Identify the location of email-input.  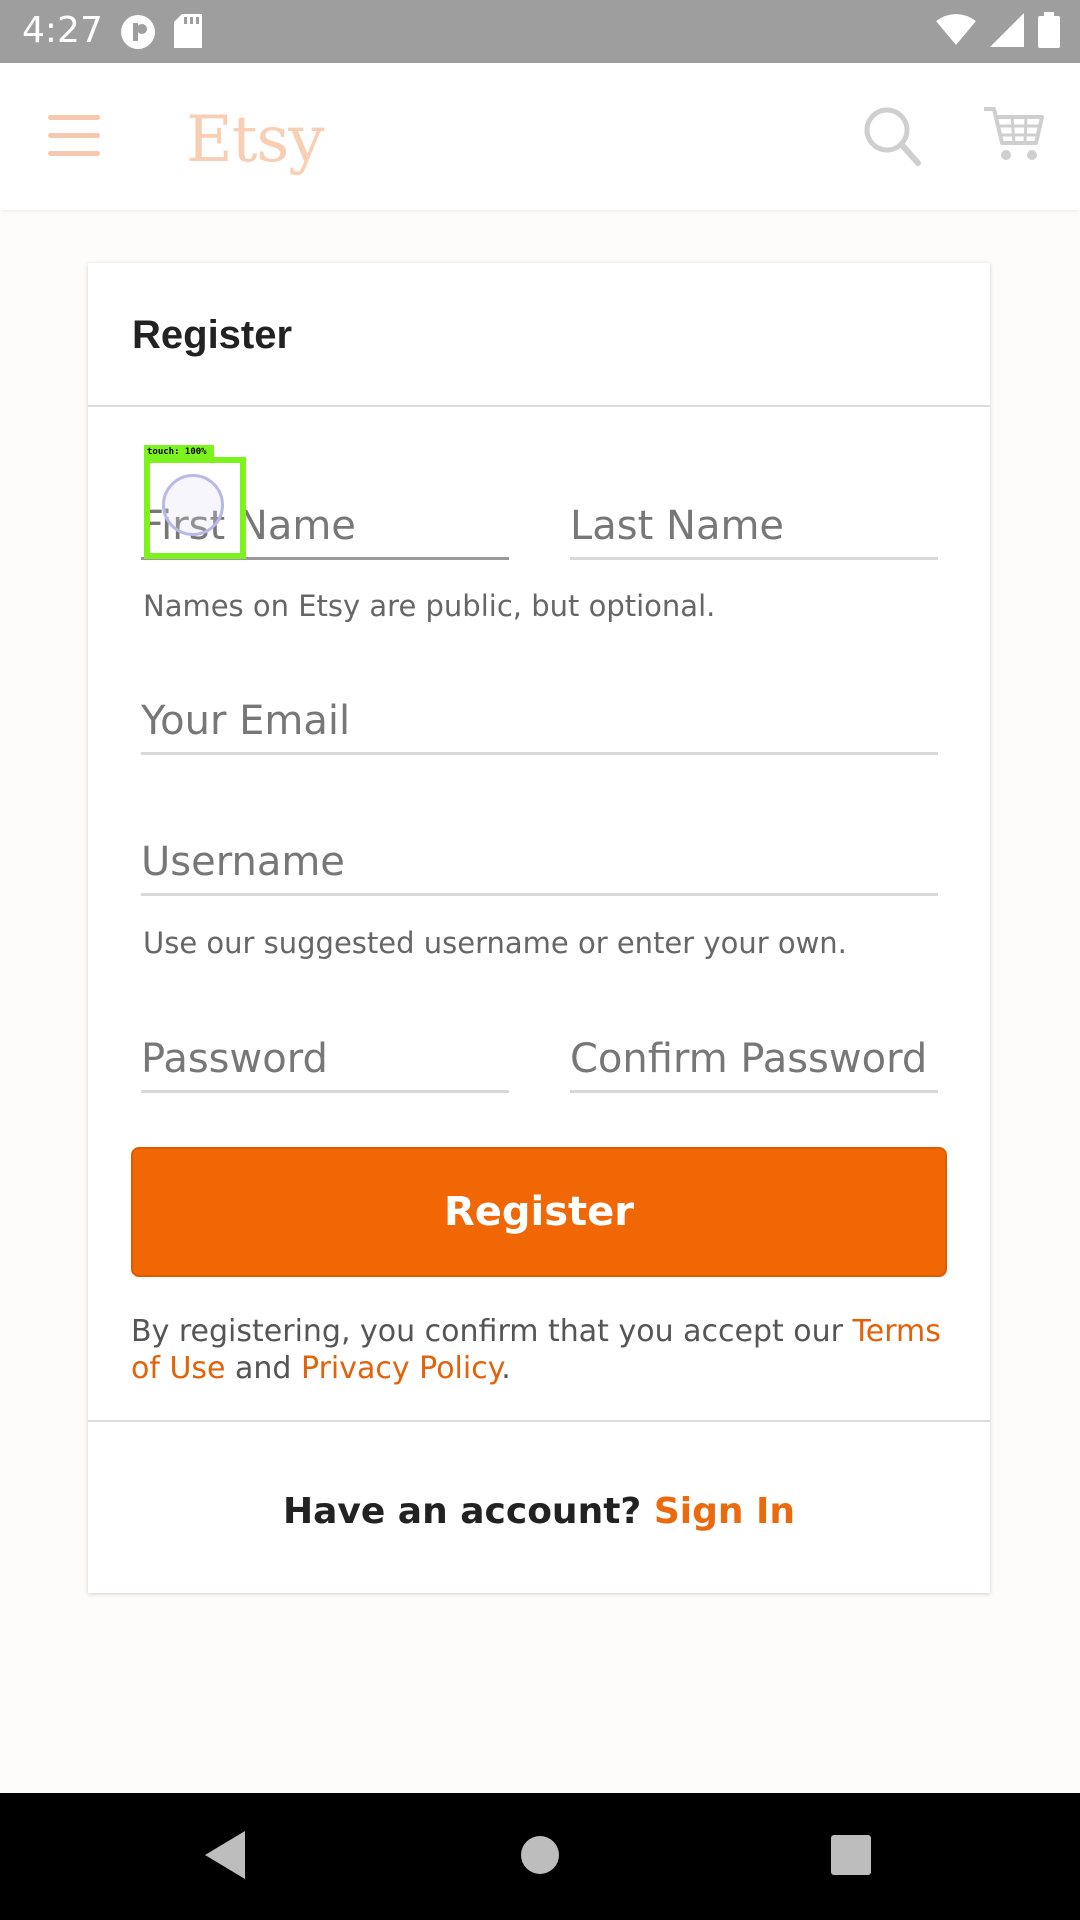
(539, 725).